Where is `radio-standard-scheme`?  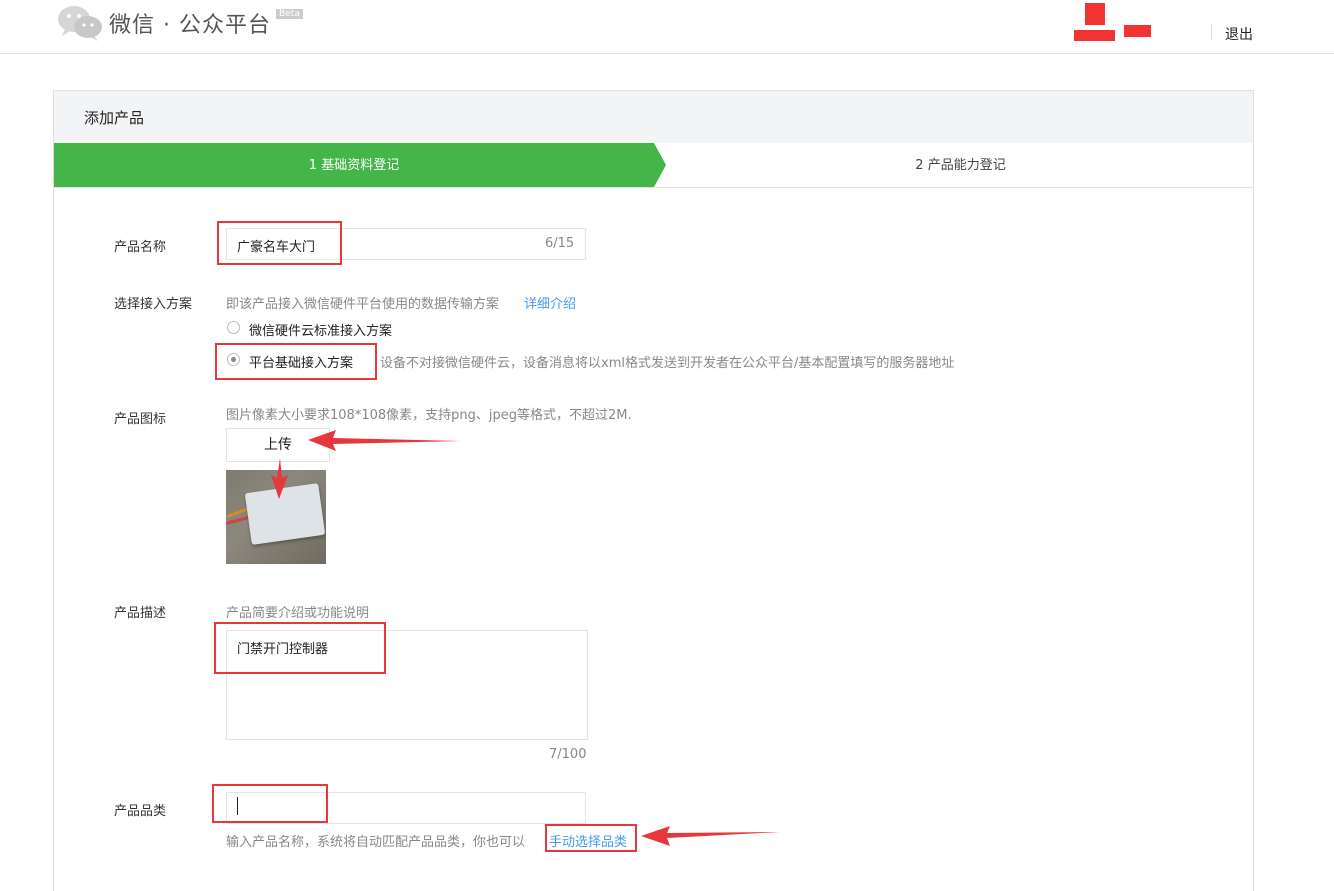 radio-standard-scheme is located at coordinates (233, 327).